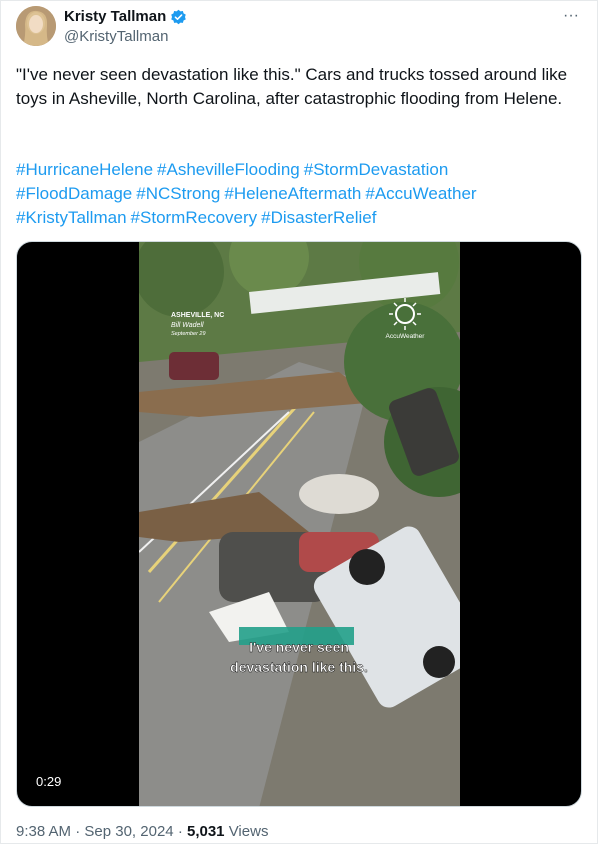 This screenshot has width=598, height=844. I want to click on hashtag-link: #DisasterRelief, so click(318, 217).